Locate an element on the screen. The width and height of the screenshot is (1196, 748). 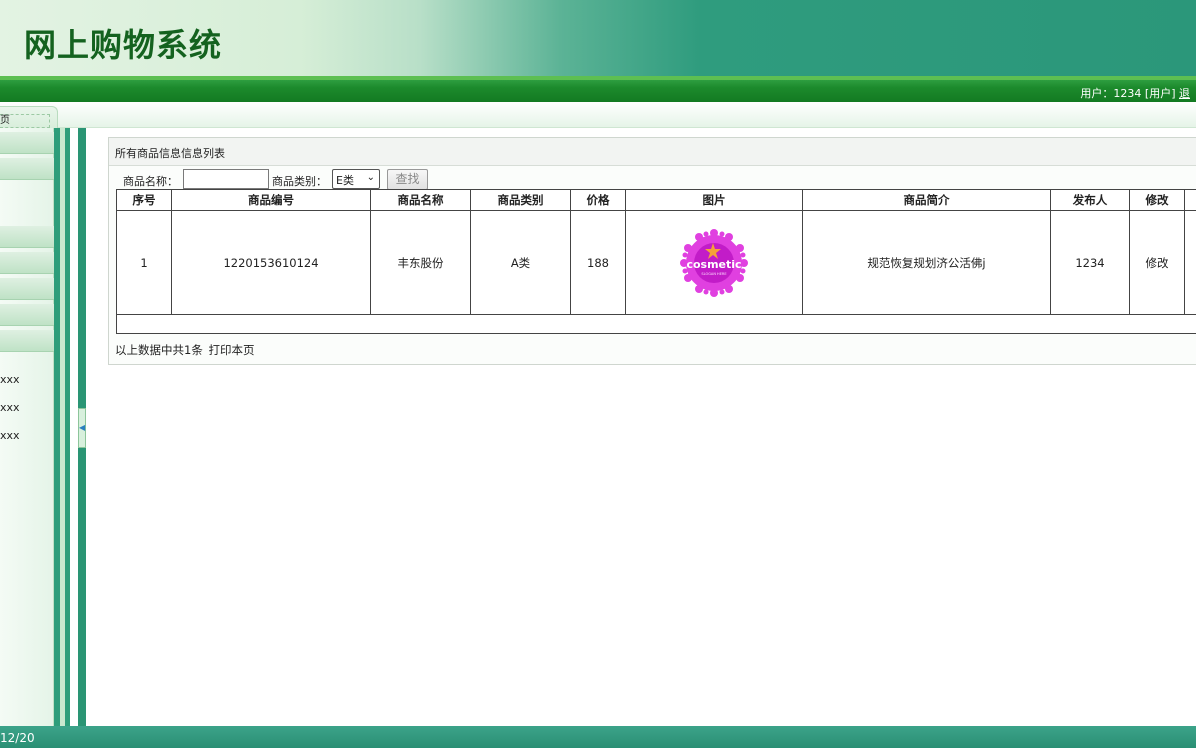
tab-label: 页 is located at coordinates (25, 121).